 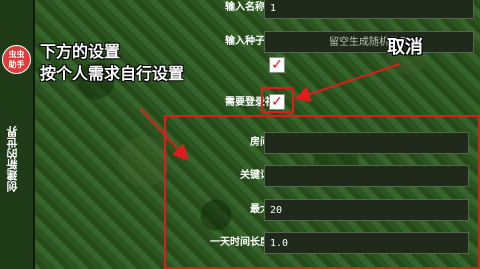 I want to click on seed-label: 输入种子, so click(x=245, y=41).